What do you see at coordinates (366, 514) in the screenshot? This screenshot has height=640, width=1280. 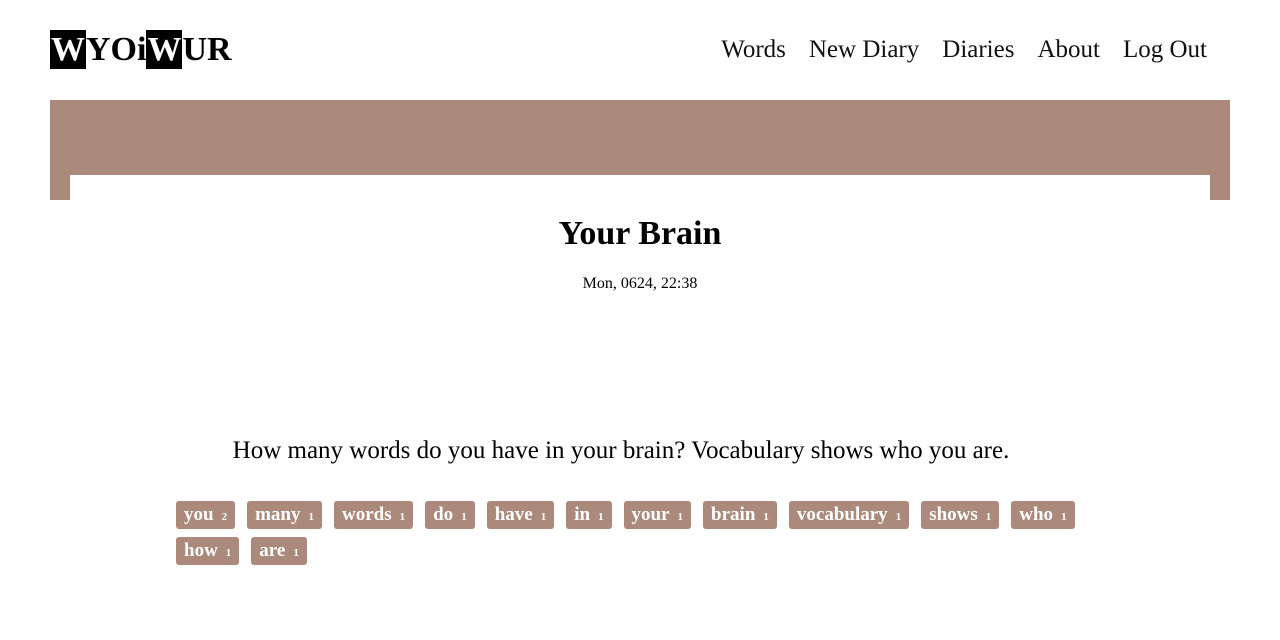 I see `word-tag-label: words` at bounding box center [366, 514].